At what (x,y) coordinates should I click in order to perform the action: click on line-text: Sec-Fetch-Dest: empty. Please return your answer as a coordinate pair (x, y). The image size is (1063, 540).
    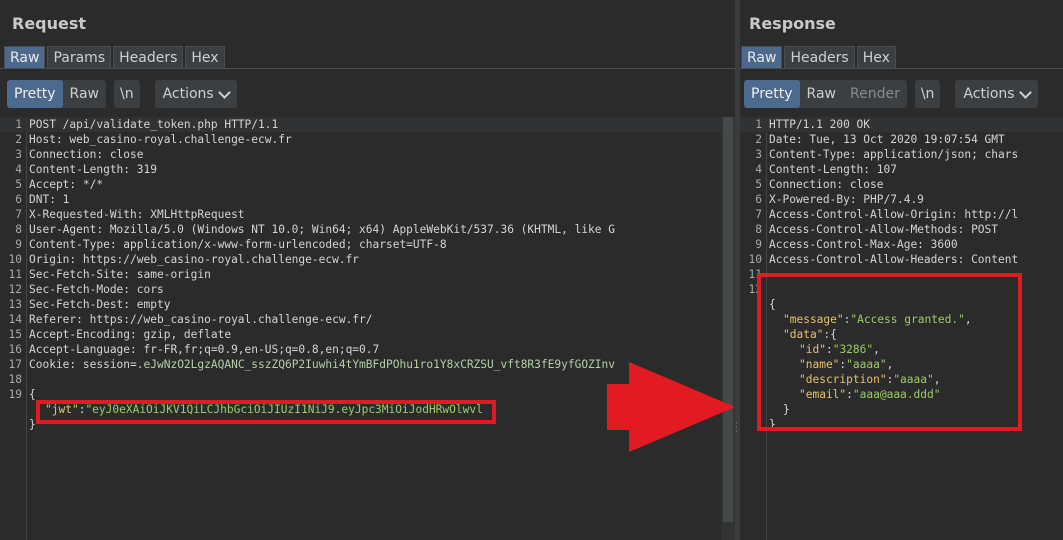
    Looking at the image, I should click on (100, 304).